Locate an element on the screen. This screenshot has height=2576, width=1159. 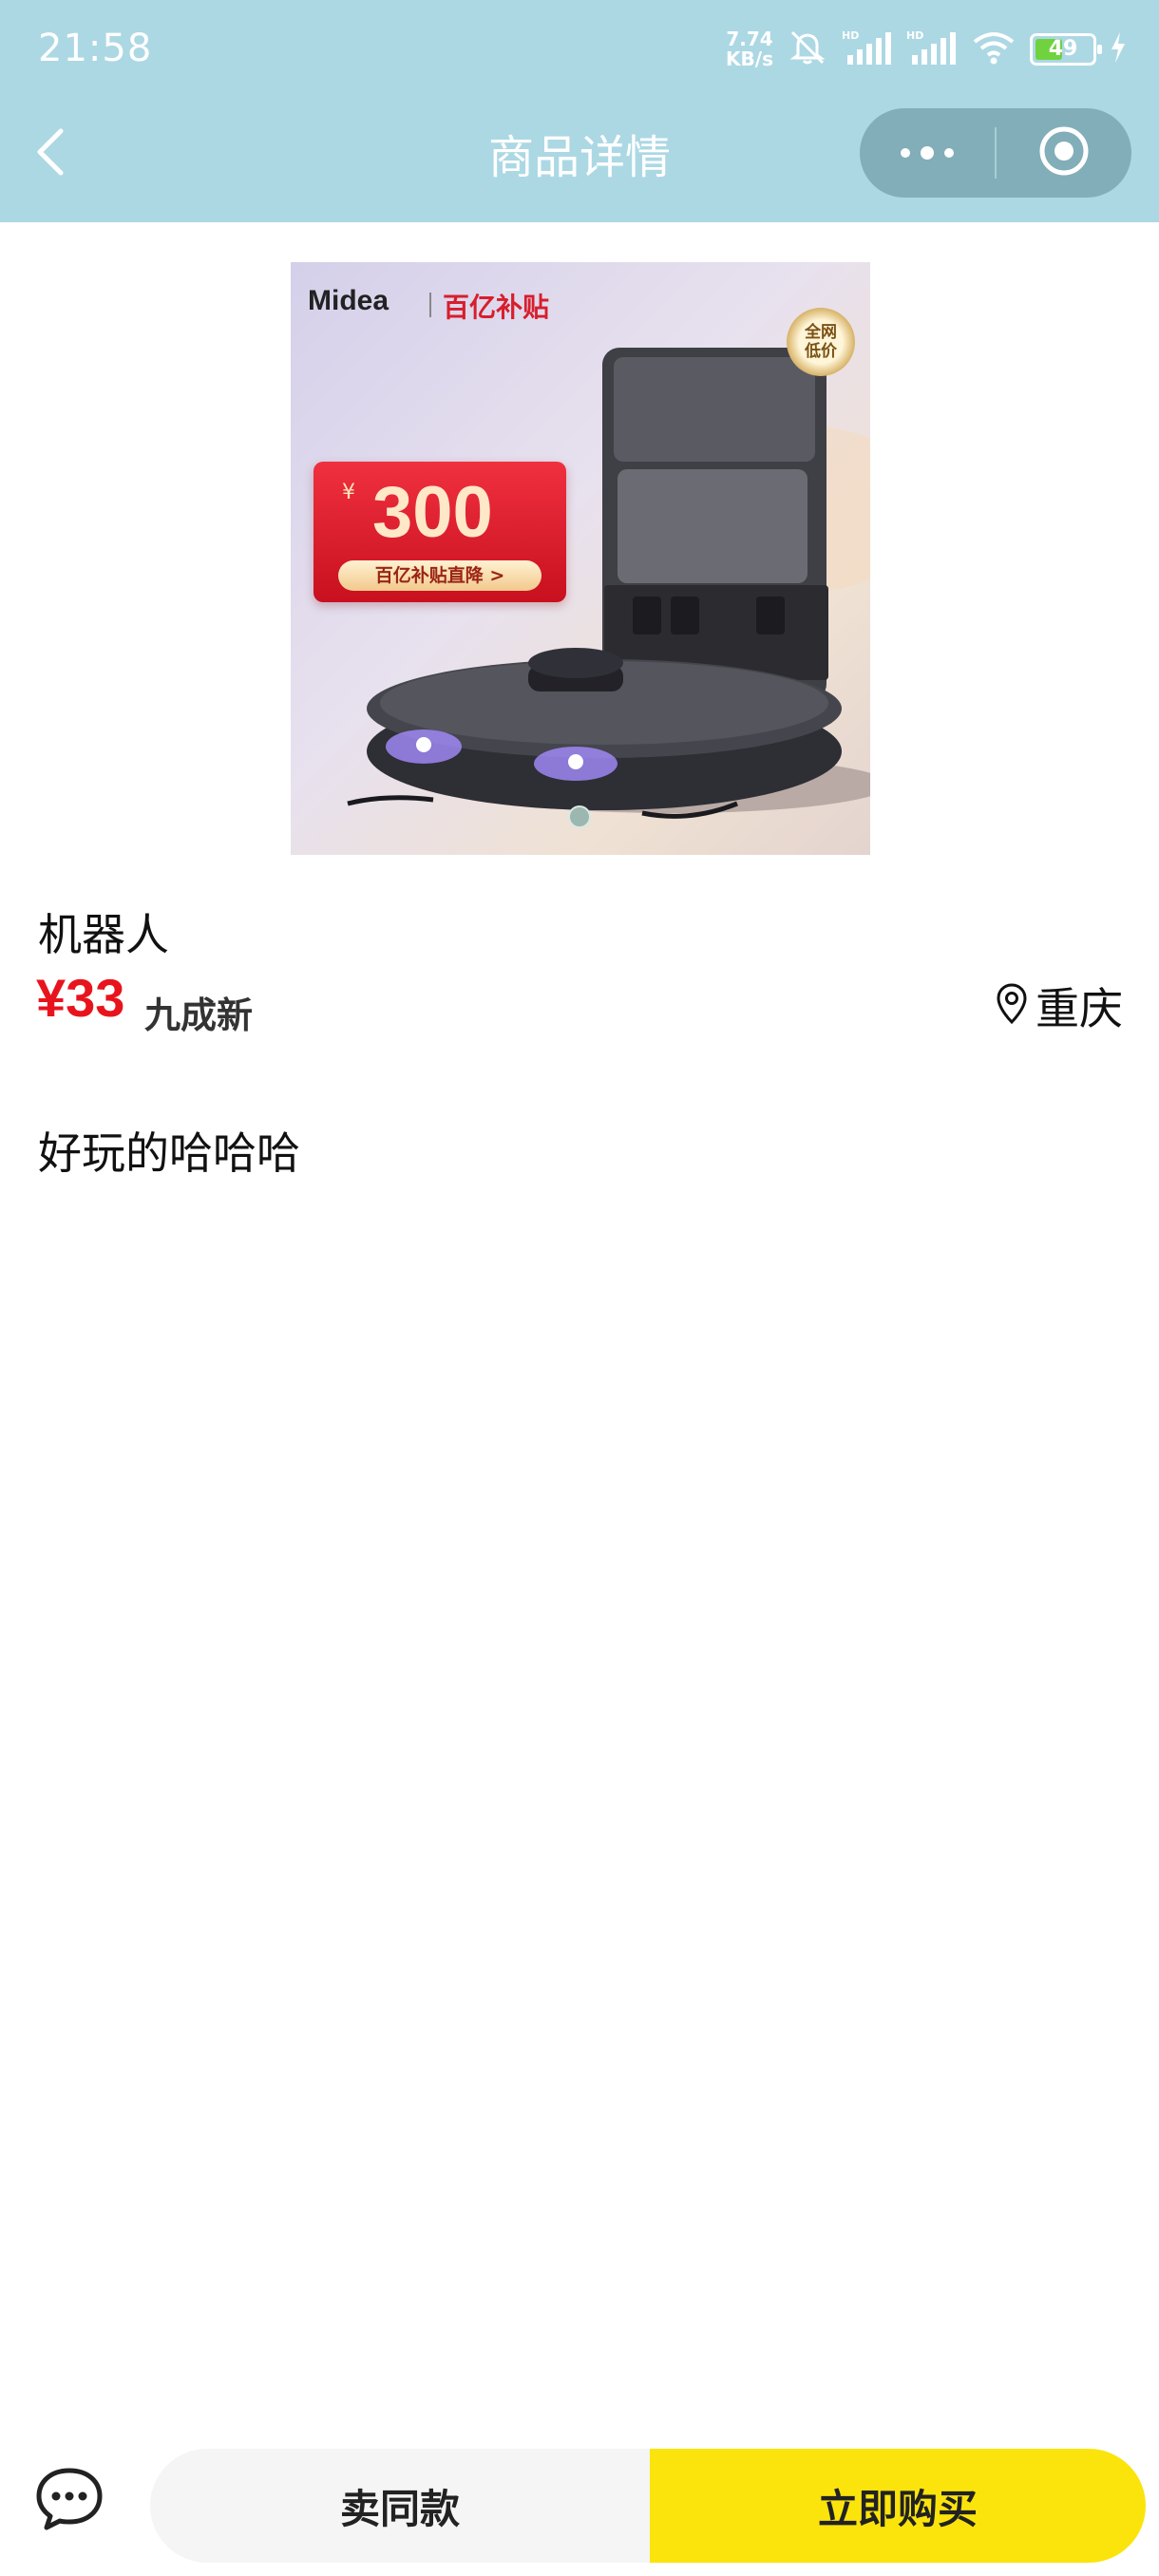
mute-icon is located at coordinates (807, 49).